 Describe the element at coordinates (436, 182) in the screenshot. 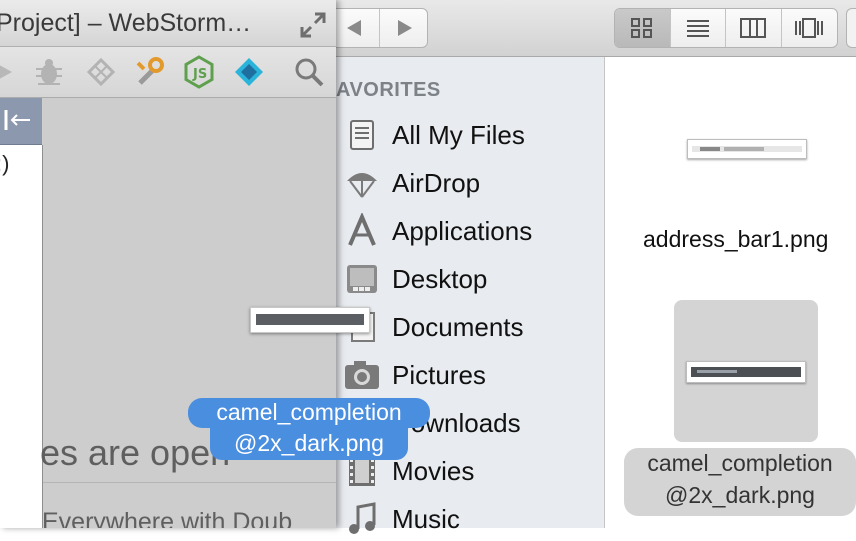

I see `sidebar-item-label: AirDrop` at that location.